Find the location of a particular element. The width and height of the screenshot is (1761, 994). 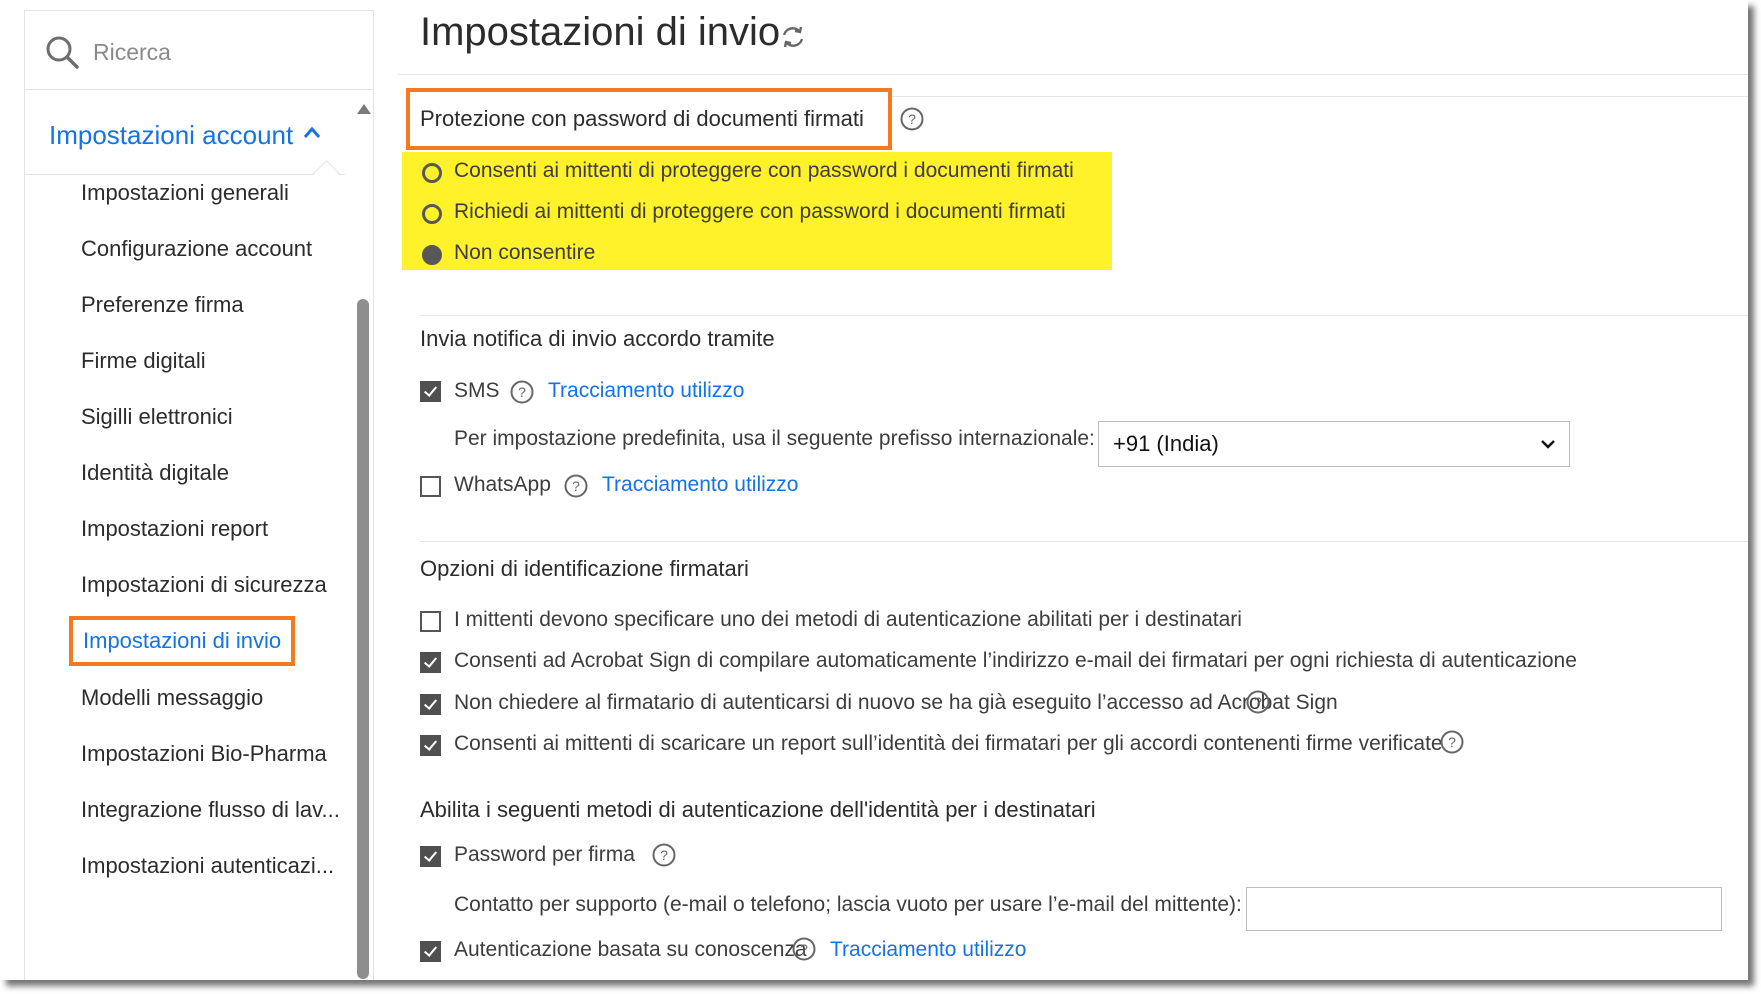

checkbox-skip-reauth is located at coordinates (430, 704).